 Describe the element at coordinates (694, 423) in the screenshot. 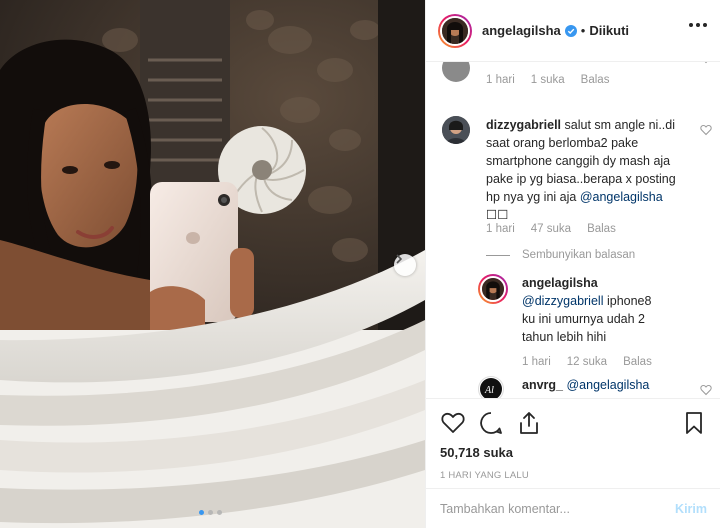

I see `bookmark-icon` at that location.